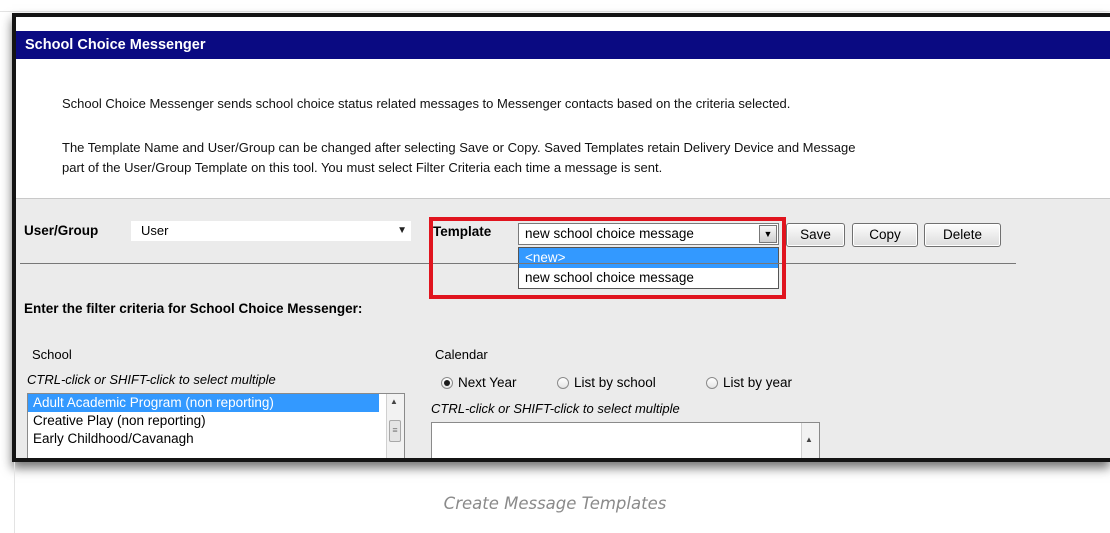 The image size is (1110, 533). I want to click on school-scrollbar: ▲ ≡, so click(395, 426).